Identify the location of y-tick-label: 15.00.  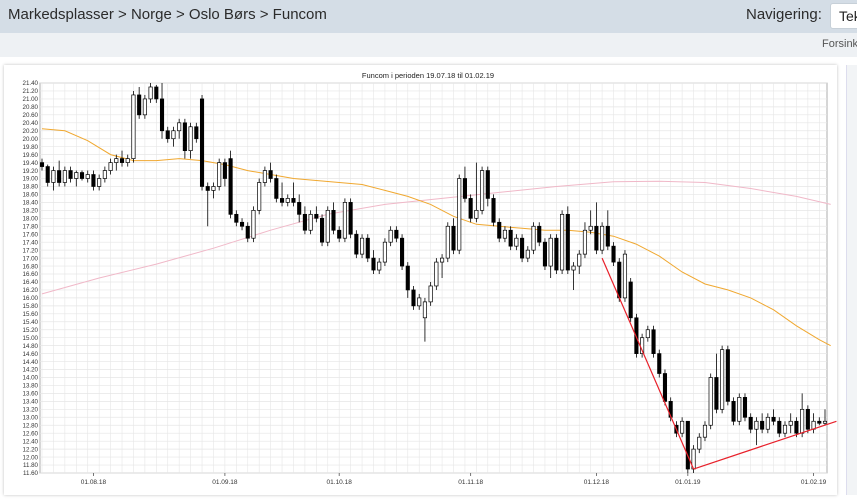
(31, 338).